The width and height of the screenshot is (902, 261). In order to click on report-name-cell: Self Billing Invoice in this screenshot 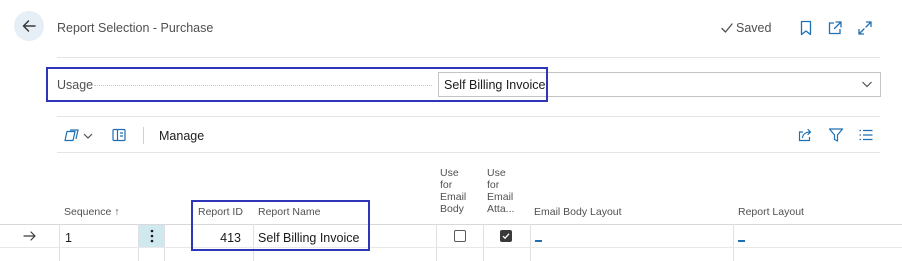, I will do `click(308, 238)`.